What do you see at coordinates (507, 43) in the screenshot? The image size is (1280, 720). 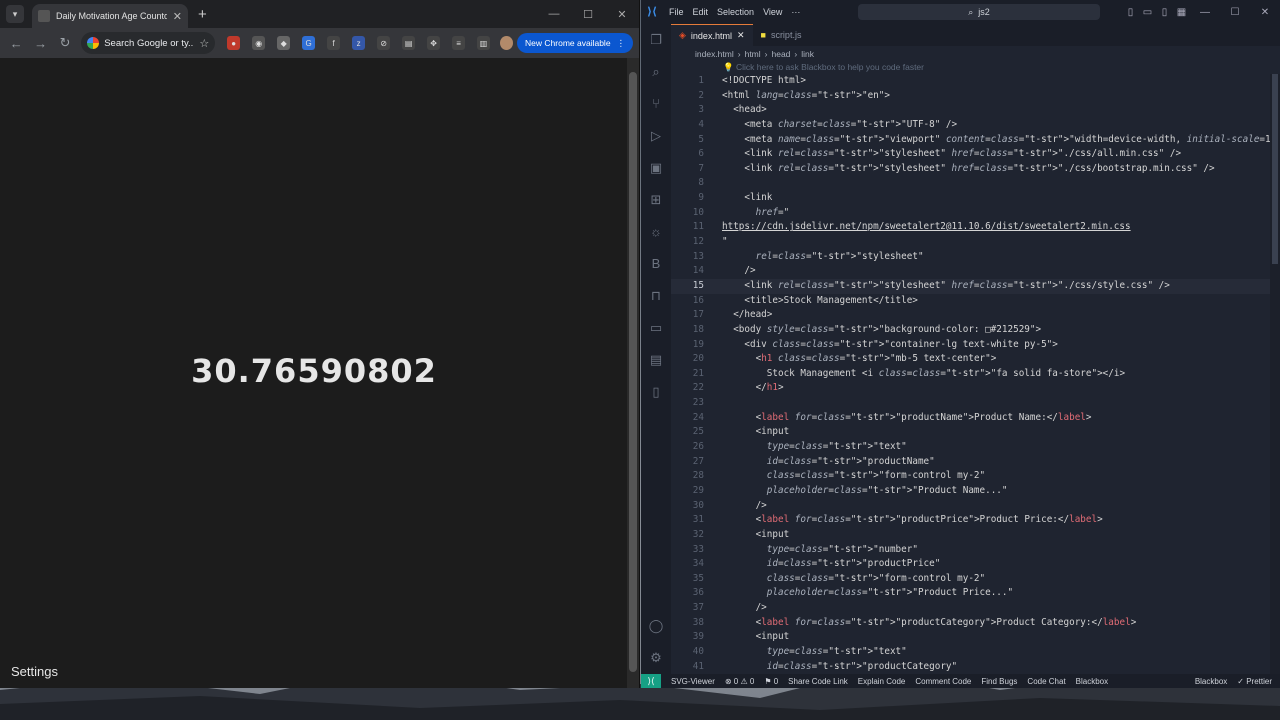 I see `profile-avatar` at bounding box center [507, 43].